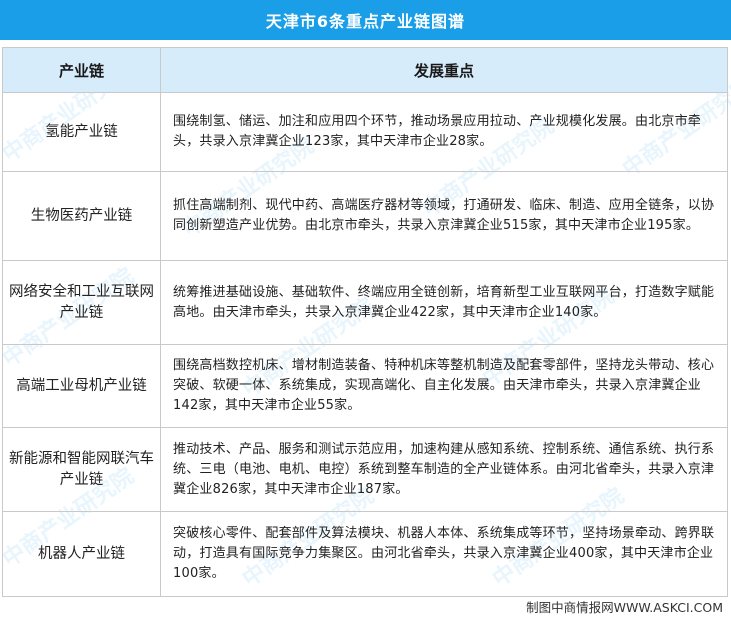 Image resolution: width=731 pixels, height=624 pixels. What do you see at coordinates (365, 20) in the screenshot?
I see `page-title: 天津市6条重点产业链图谱` at bounding box center [365, 20].